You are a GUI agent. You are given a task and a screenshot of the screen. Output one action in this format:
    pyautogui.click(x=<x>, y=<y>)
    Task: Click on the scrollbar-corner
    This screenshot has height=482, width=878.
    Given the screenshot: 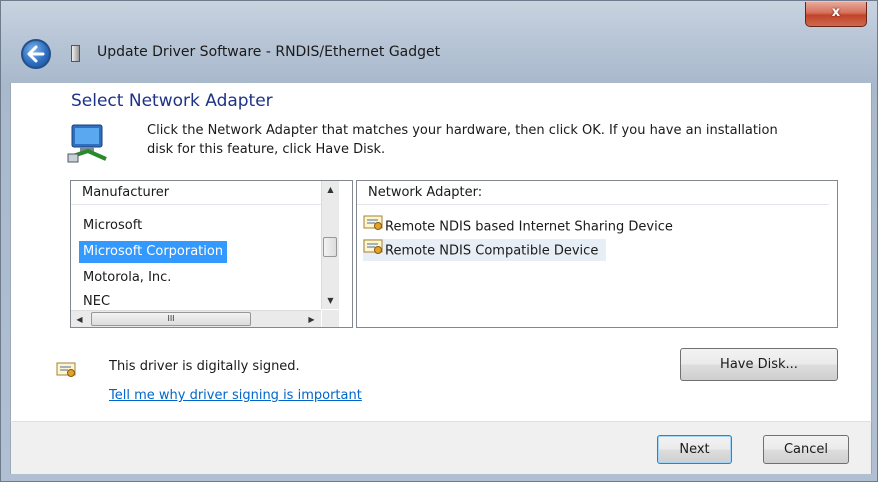 What is the action you would take?
    pyautogui.click(x=330, y=318)
    